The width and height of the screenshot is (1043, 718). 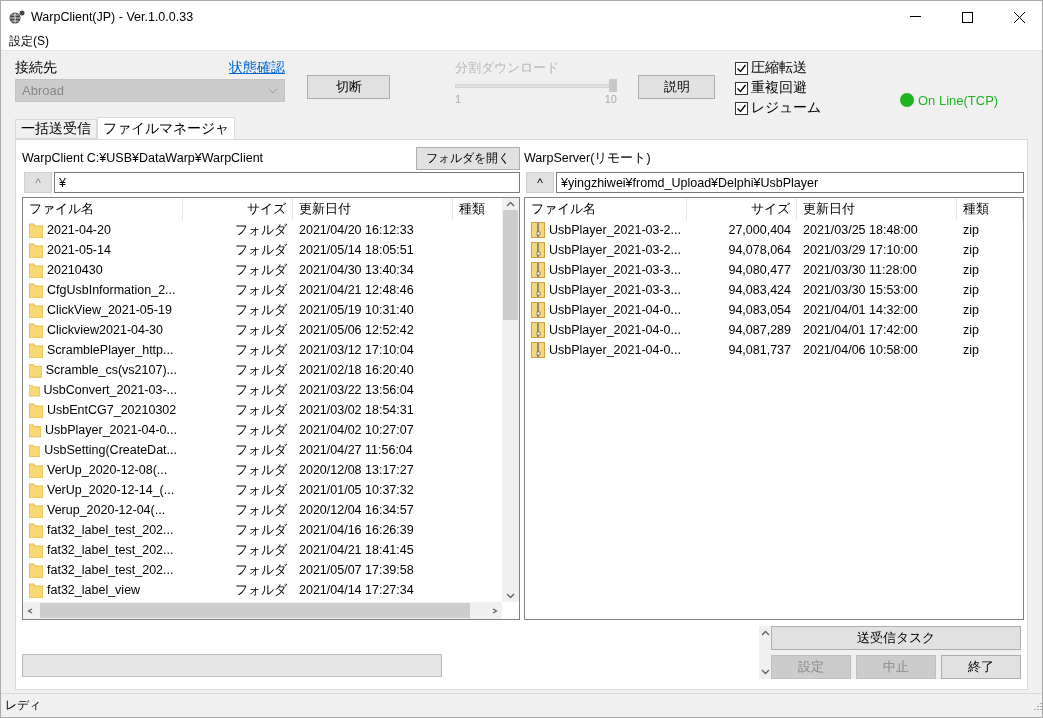 What do you see at coordinates (356, 310) in the screenshot?
I see `date-cell-text: 2021/05/19 10:31:40` at bounding box center [356, 310].